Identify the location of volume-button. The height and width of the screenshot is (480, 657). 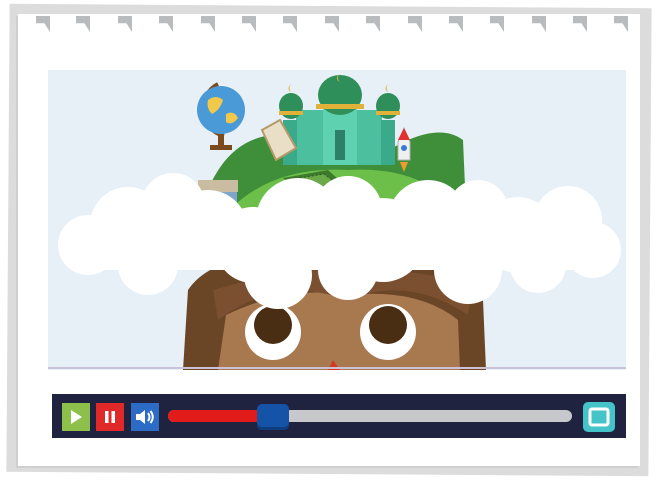
(145, 417).